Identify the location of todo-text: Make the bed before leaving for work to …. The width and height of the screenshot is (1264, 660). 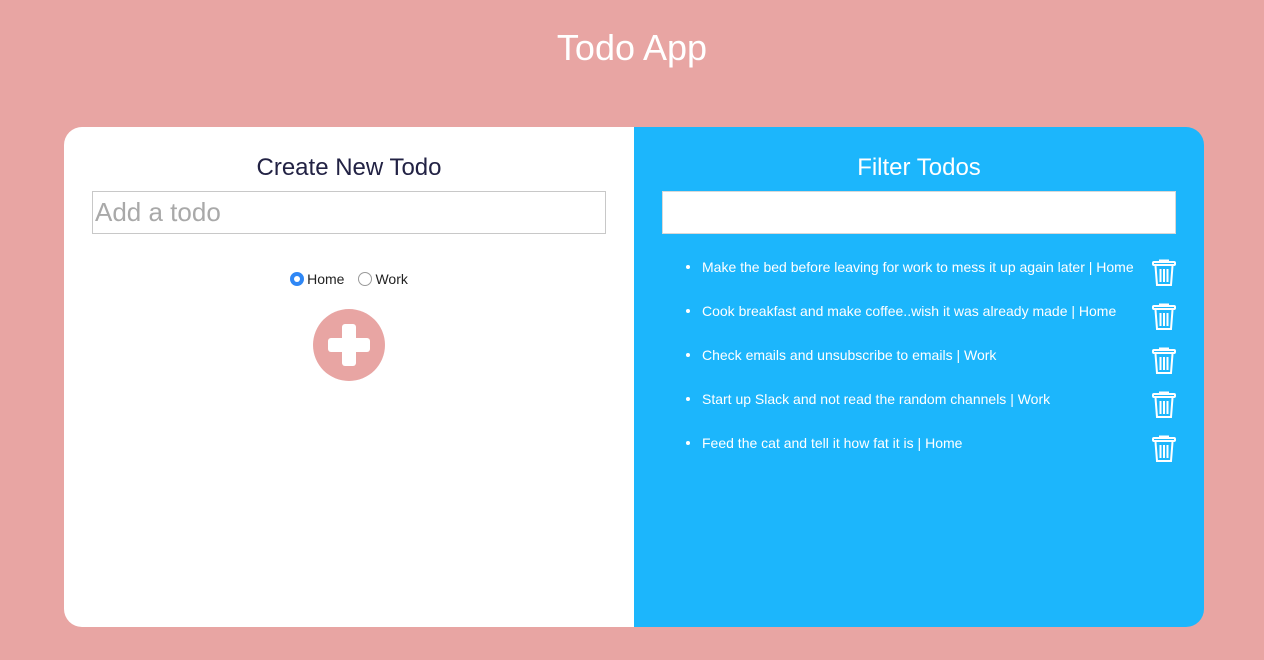
(918, 267).